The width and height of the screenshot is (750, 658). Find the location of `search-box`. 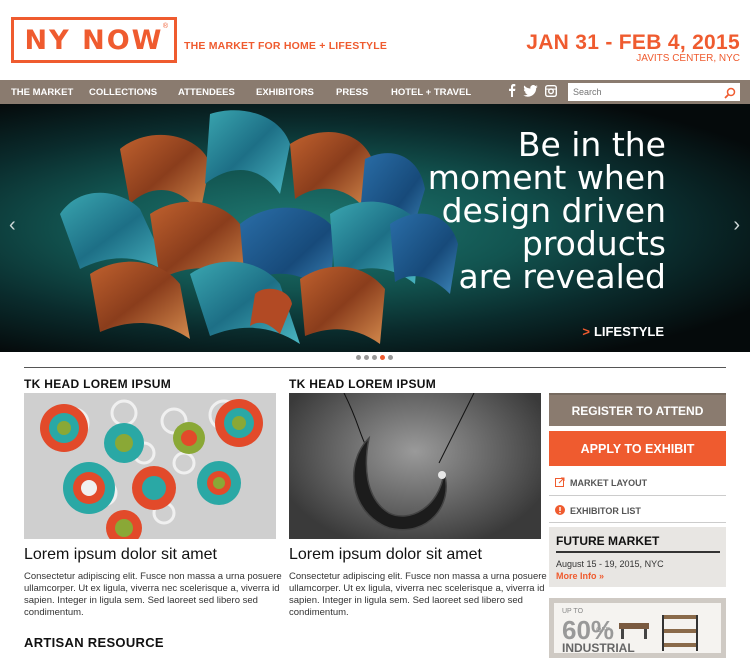

search-box is located at coordinates (654, 92).